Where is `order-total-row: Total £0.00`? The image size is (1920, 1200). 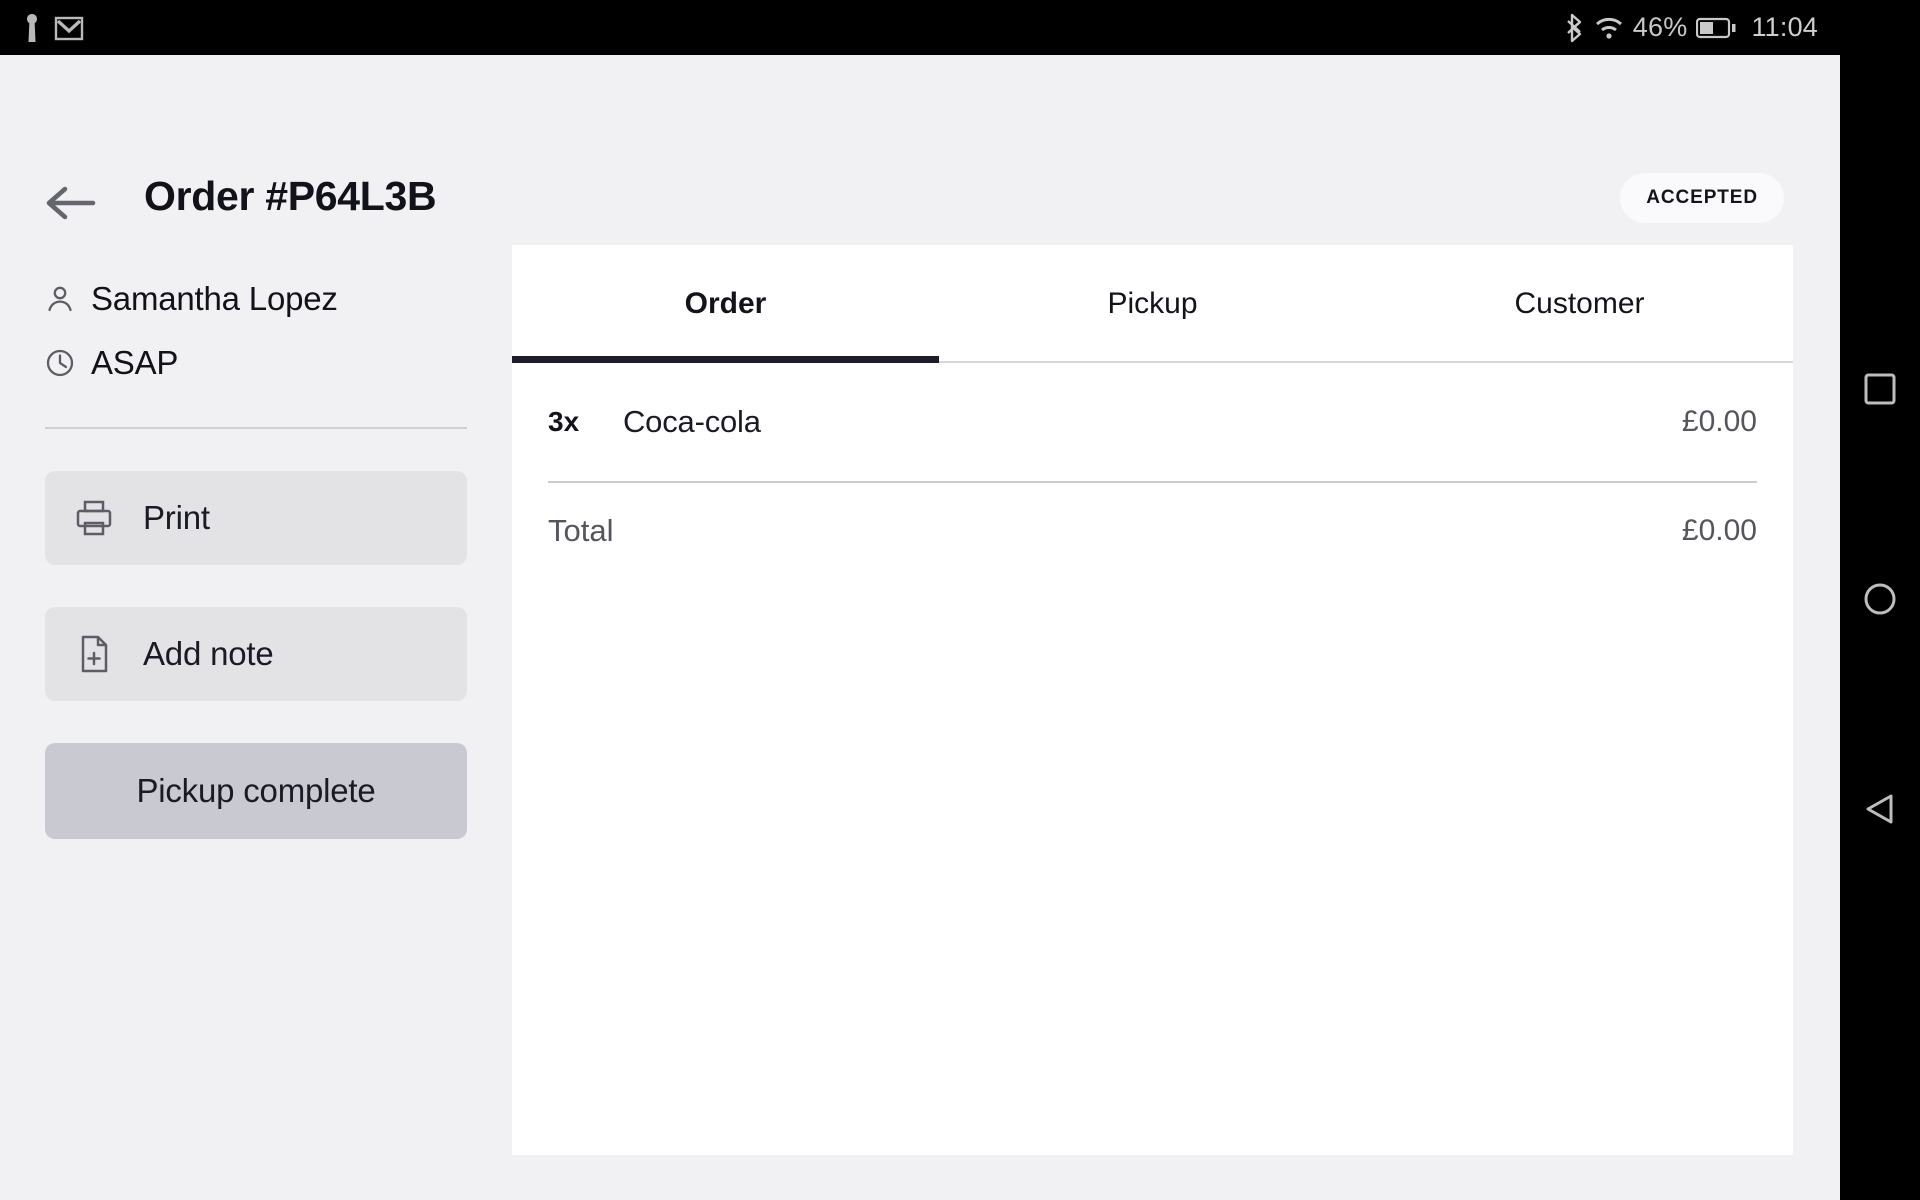
order-total-row: Total £0.00 is located at coordinates (1152, 531).